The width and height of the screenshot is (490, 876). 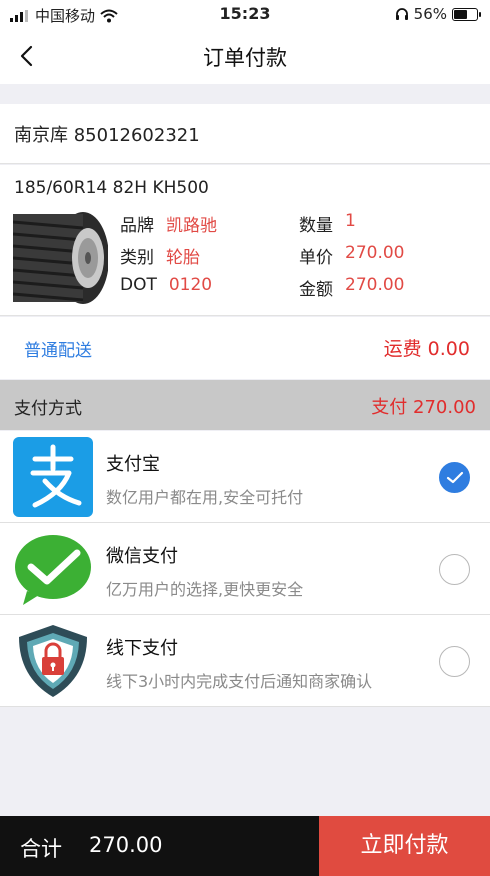 I want to click on category-value: 轮胎, so click(x=183, y=258).